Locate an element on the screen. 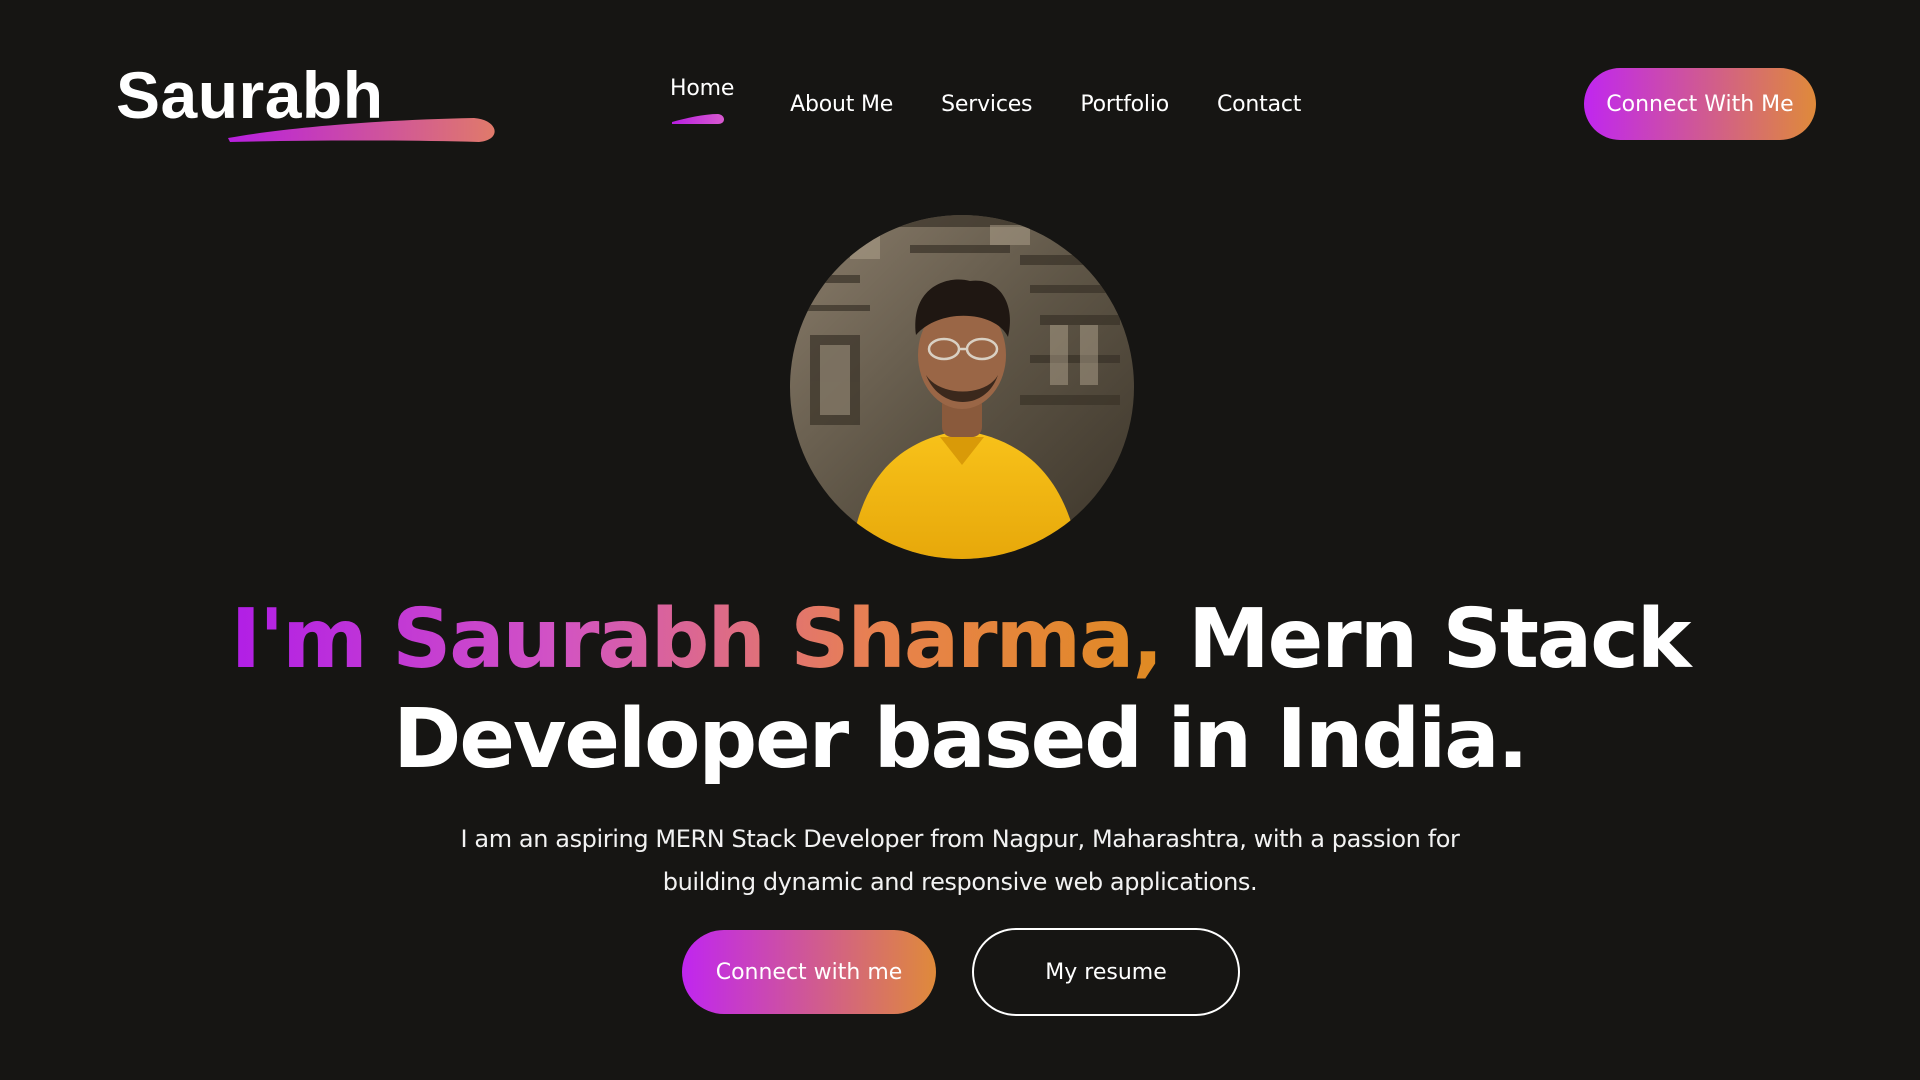 The width and height of the screenshot is (1920, 1080). nav-item-label: Portfolio is located at coordinates (1125, 104).